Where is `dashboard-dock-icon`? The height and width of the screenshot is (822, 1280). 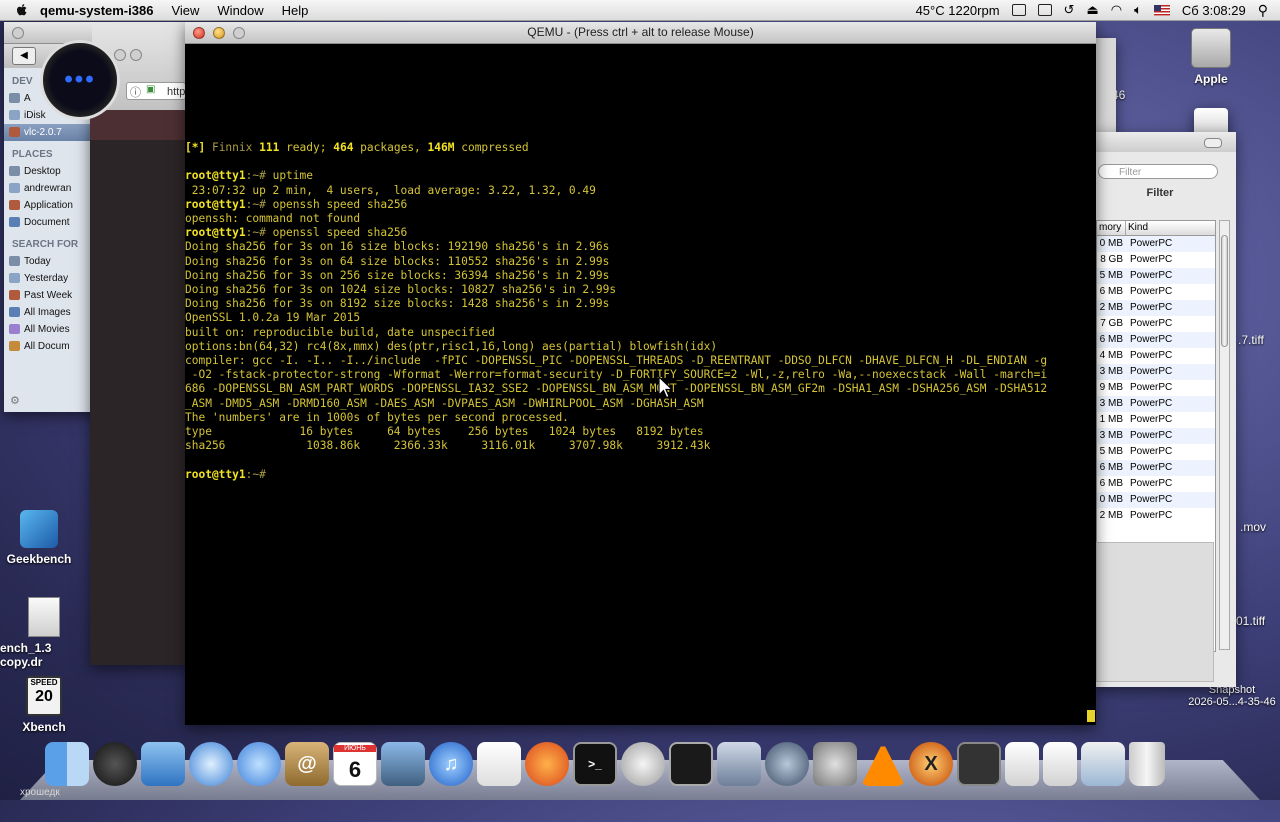
dashboard-dock-icon is located at coordinates (115, 764).